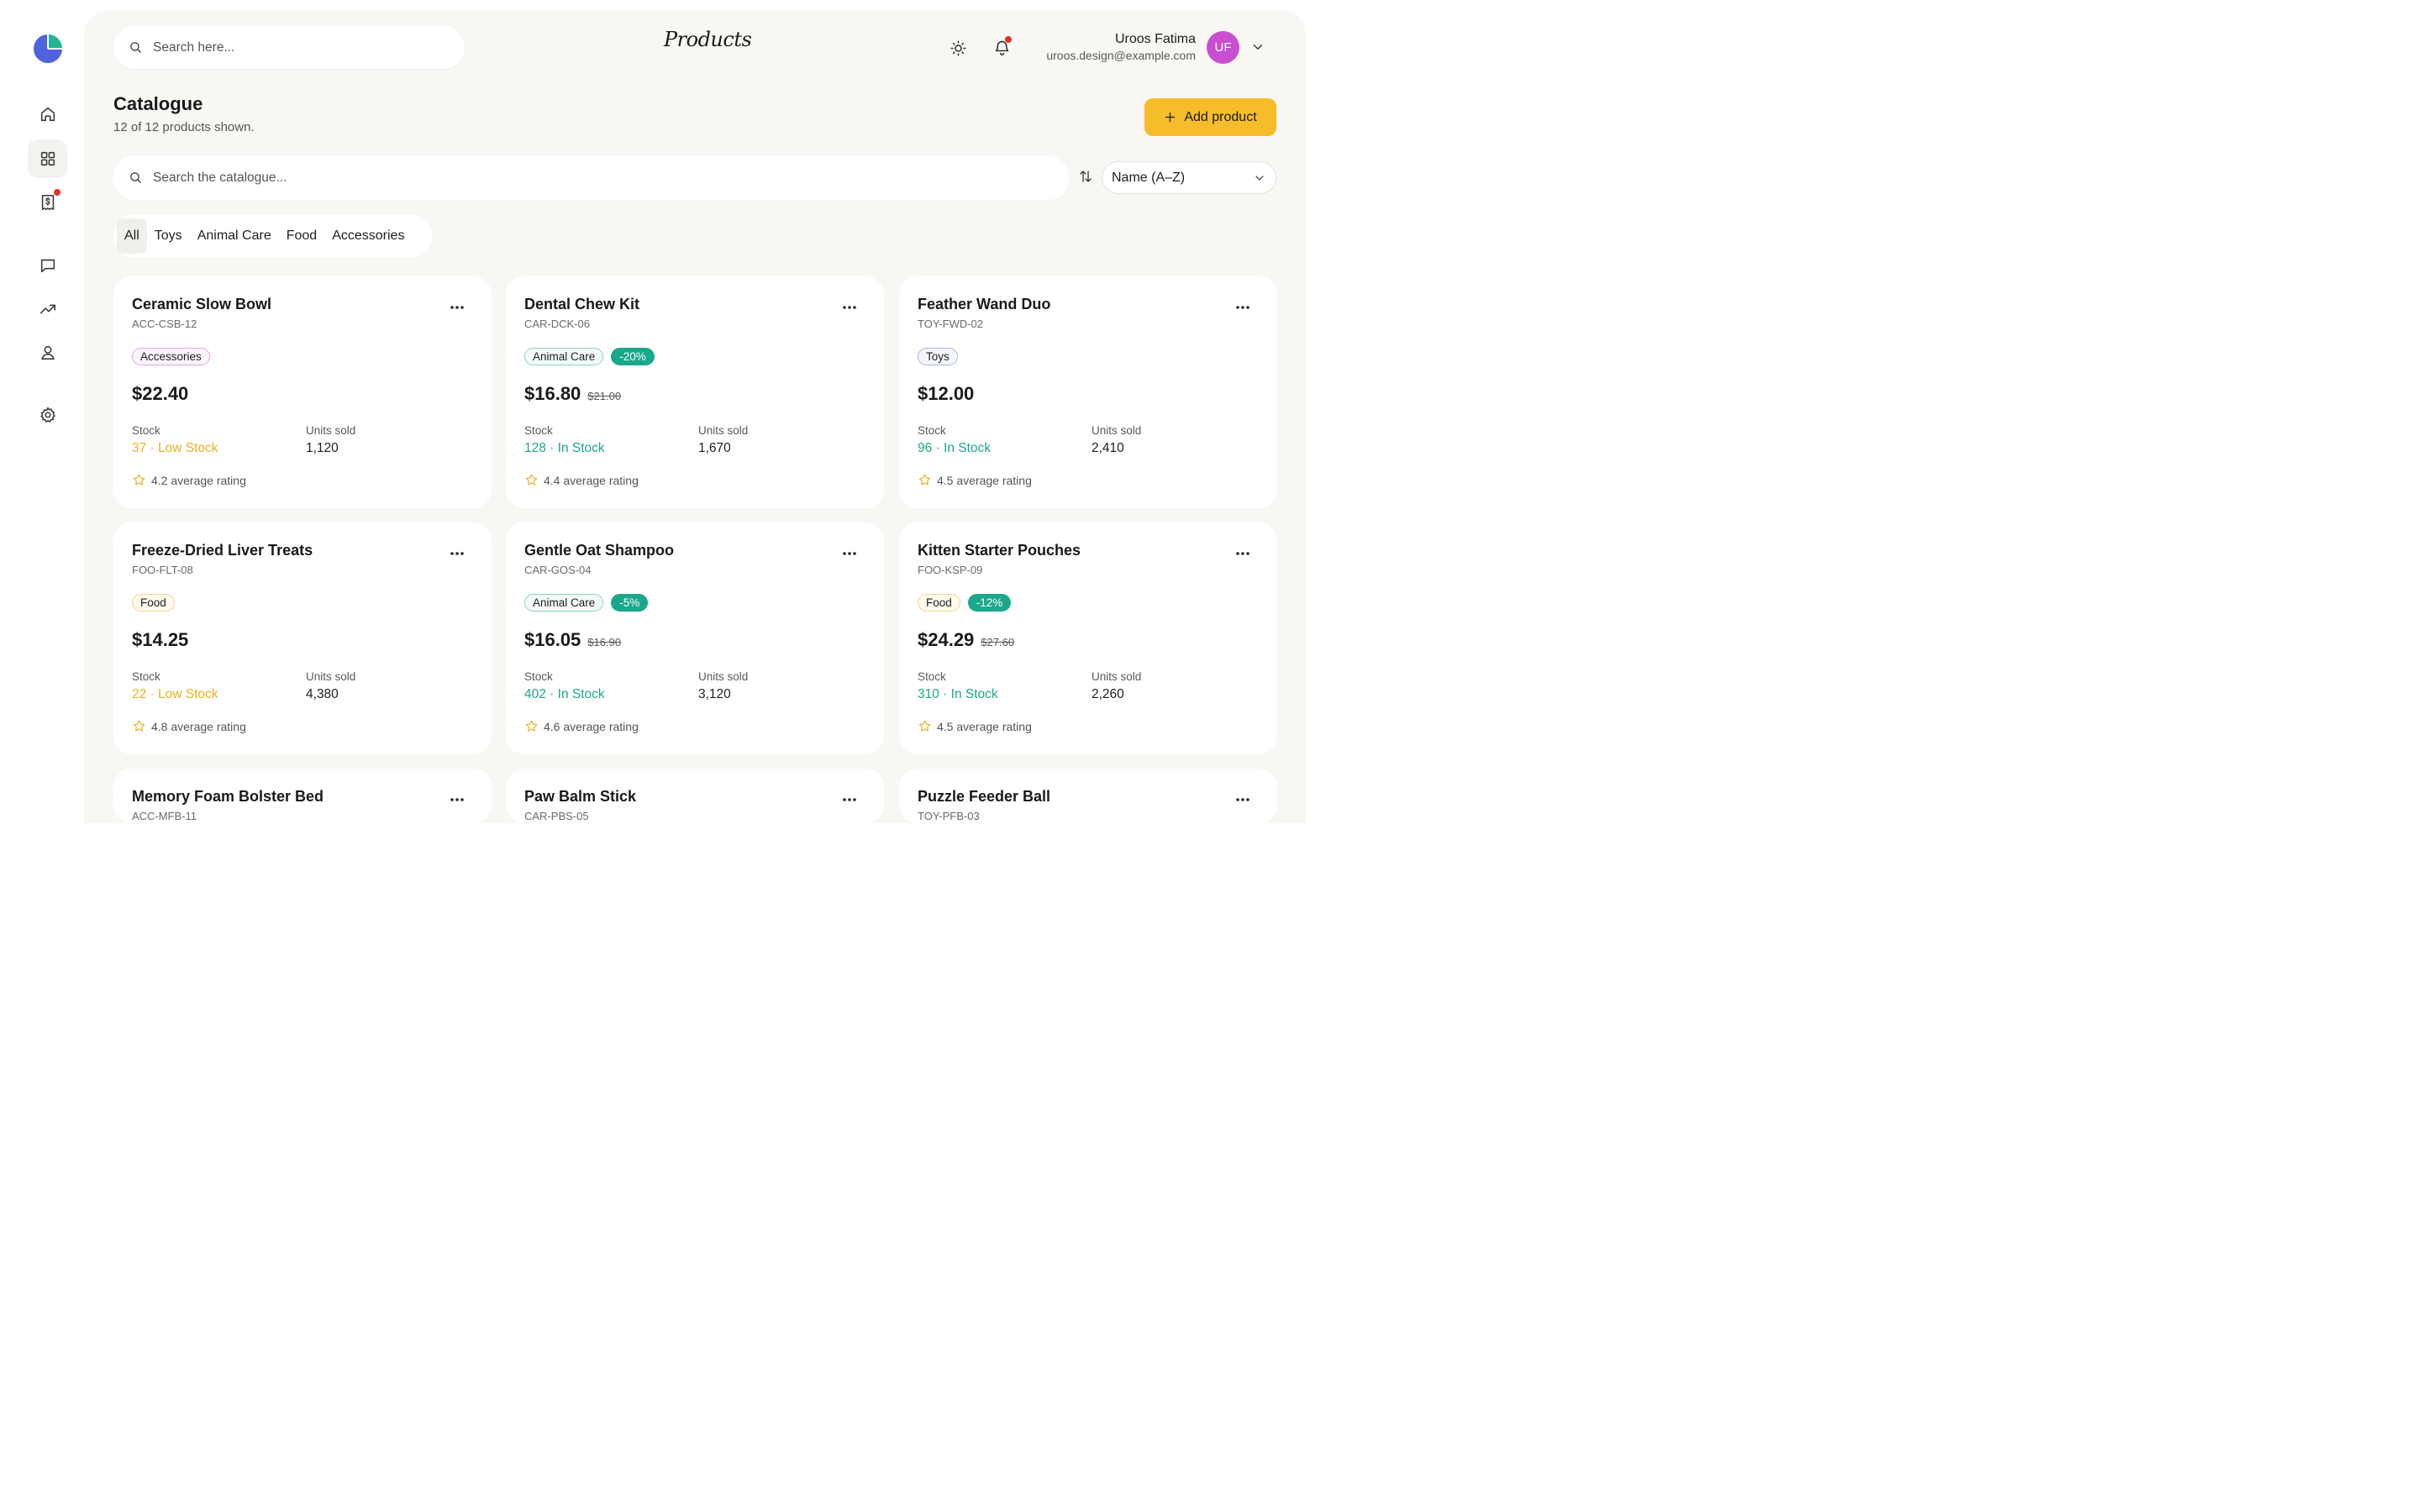  What do you see at coordinates (189, 726) in the screenshot?
I see `product-rating: 4.8 average rating` at bounding box center [189, 726].